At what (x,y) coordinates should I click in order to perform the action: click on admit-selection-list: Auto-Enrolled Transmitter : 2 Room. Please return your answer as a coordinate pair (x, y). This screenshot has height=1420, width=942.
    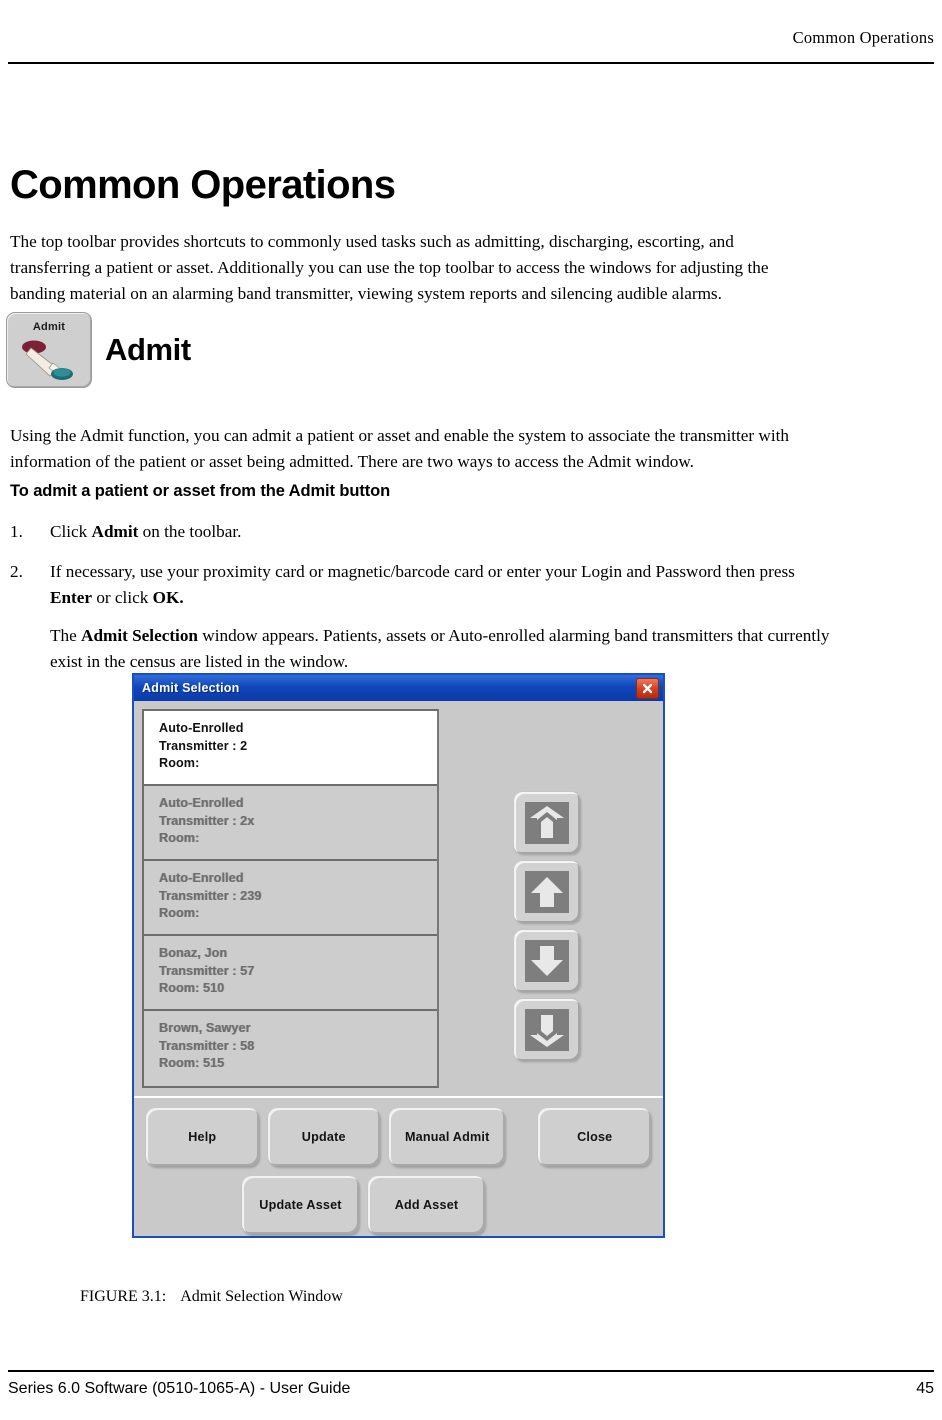
    Looking at the image, I should click on (290, 898).